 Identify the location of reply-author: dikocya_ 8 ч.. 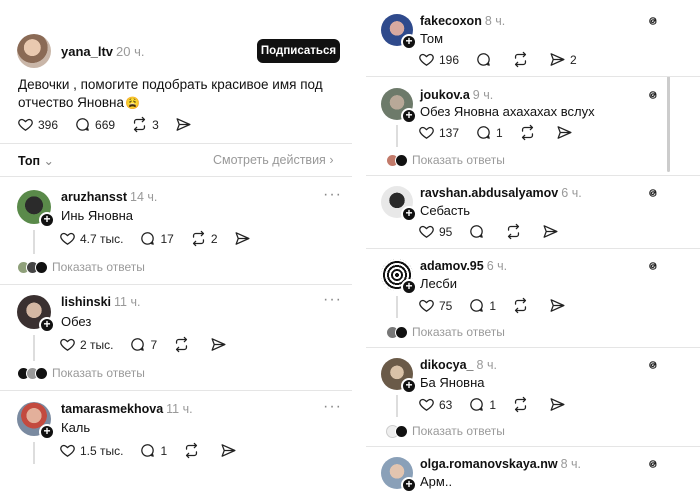
(458, 365).